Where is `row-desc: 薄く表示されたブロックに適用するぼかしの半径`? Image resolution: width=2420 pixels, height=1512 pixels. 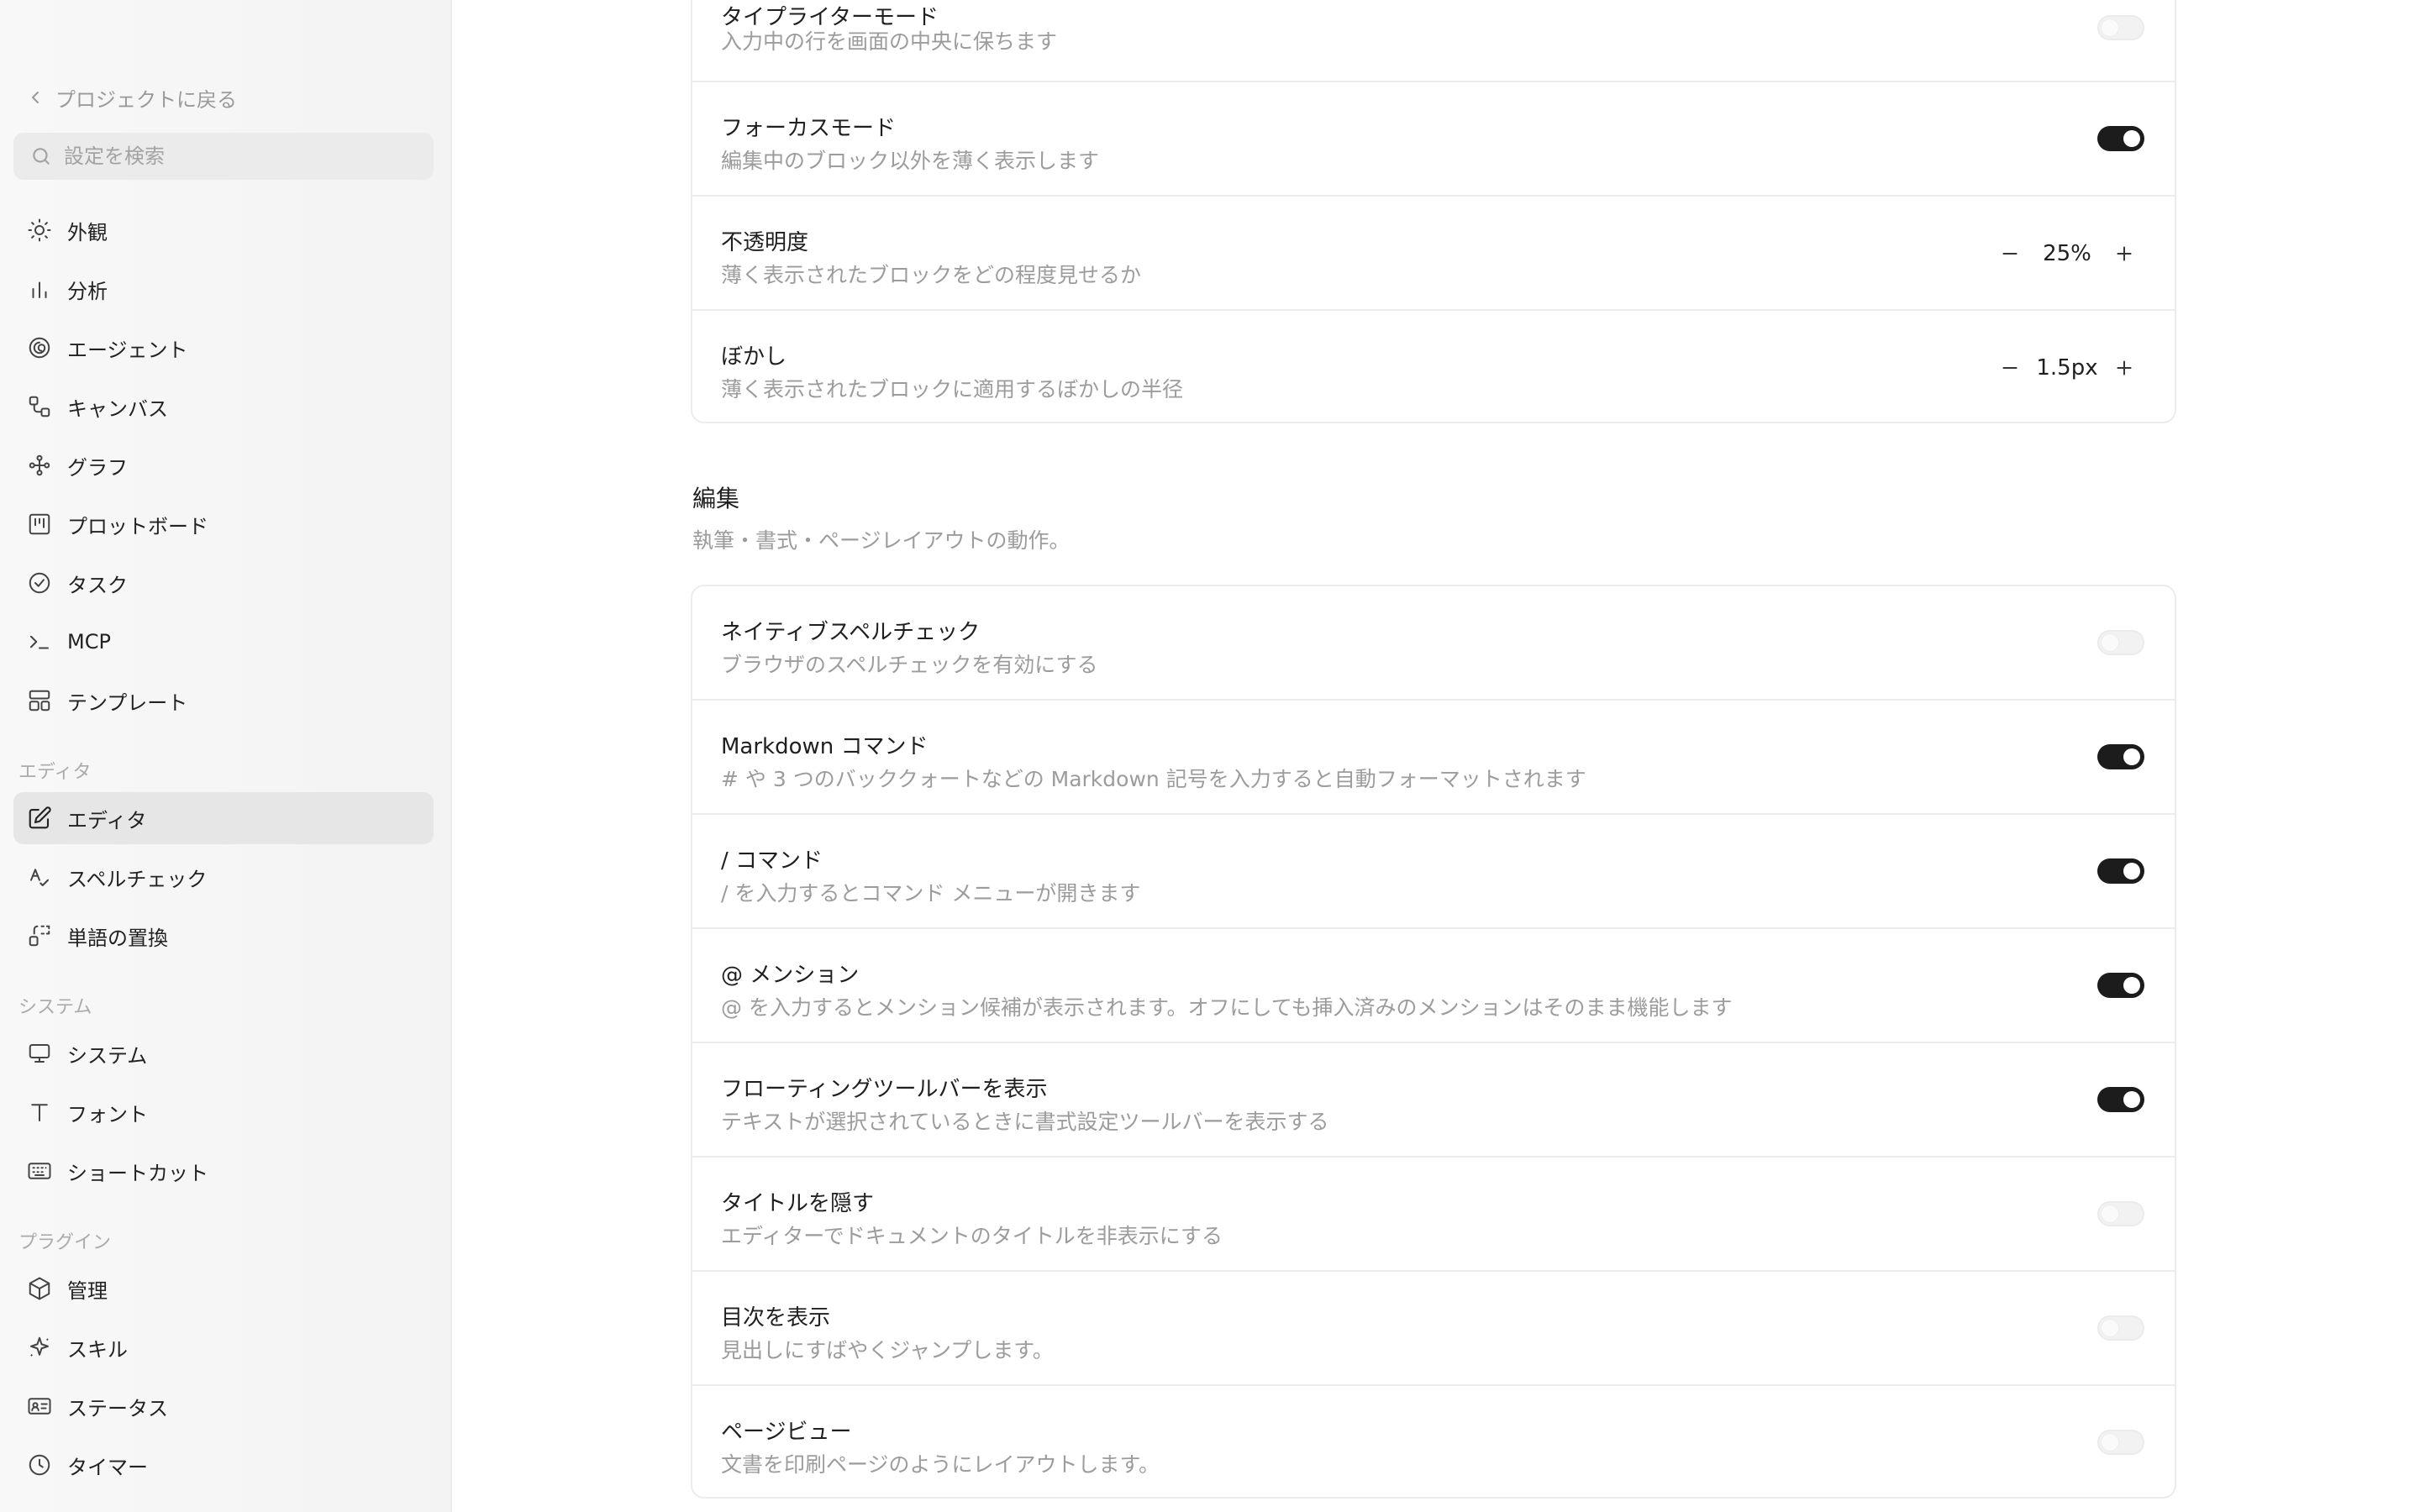 row-desc: 薄く表示されたブロックに適用するぼかしの半径 is located at coordinates (953, 389).